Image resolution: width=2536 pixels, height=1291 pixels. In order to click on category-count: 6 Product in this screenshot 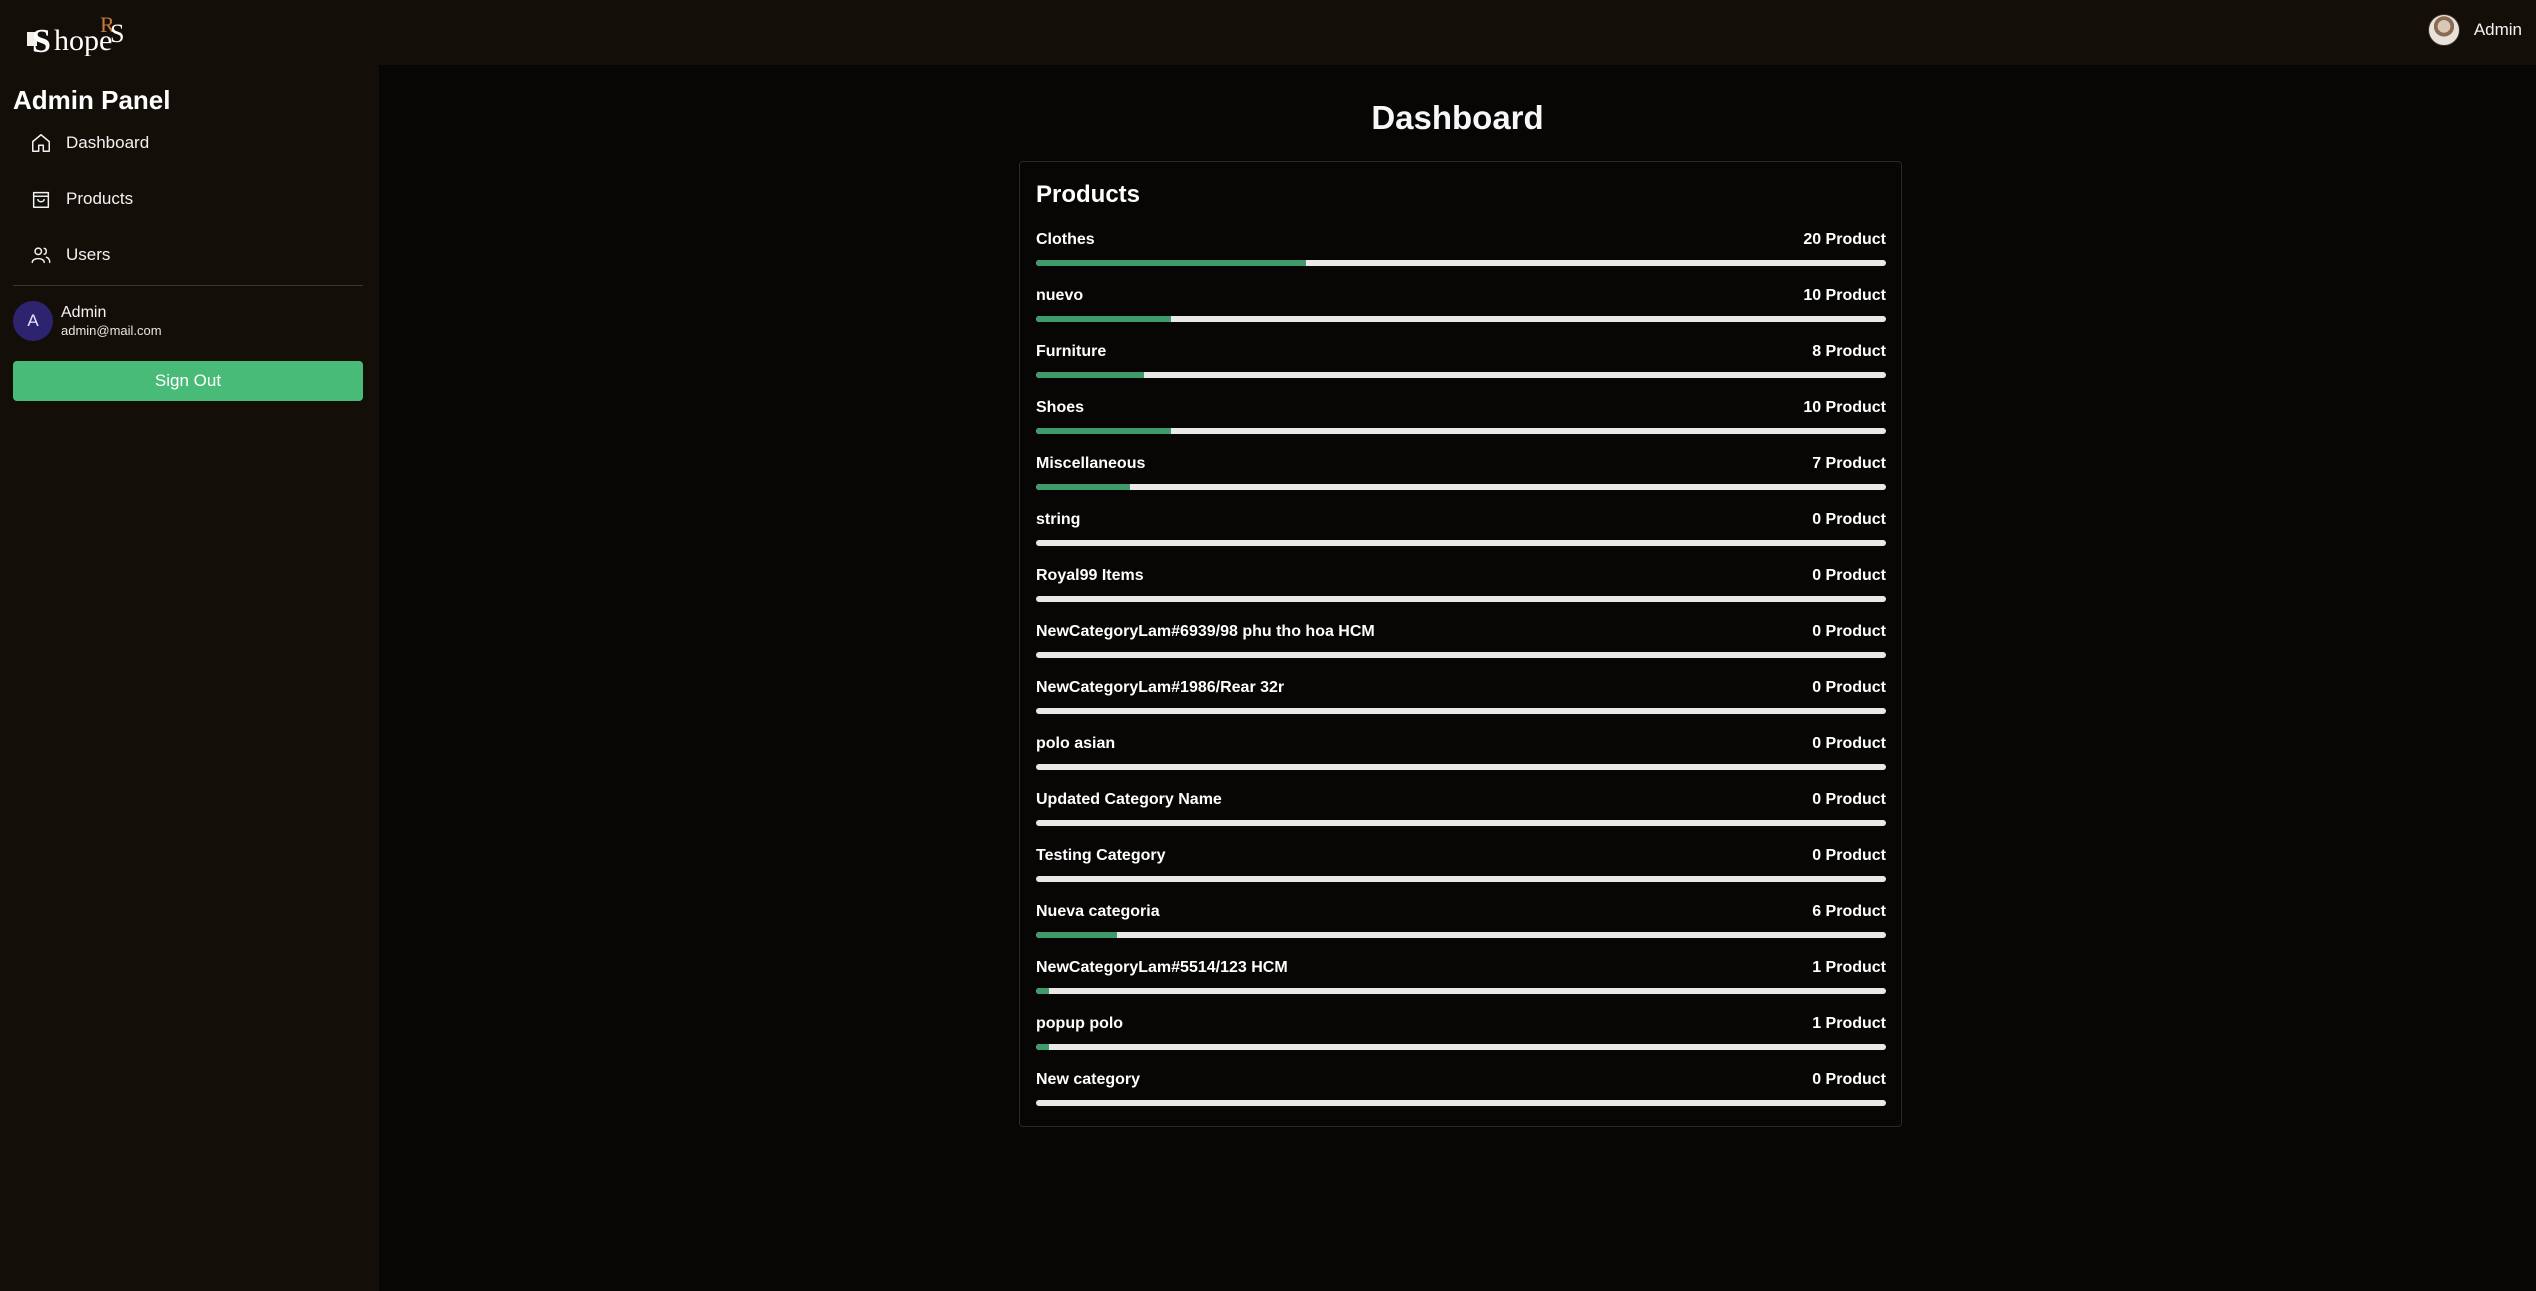, I will do `click(1849, 911)`.